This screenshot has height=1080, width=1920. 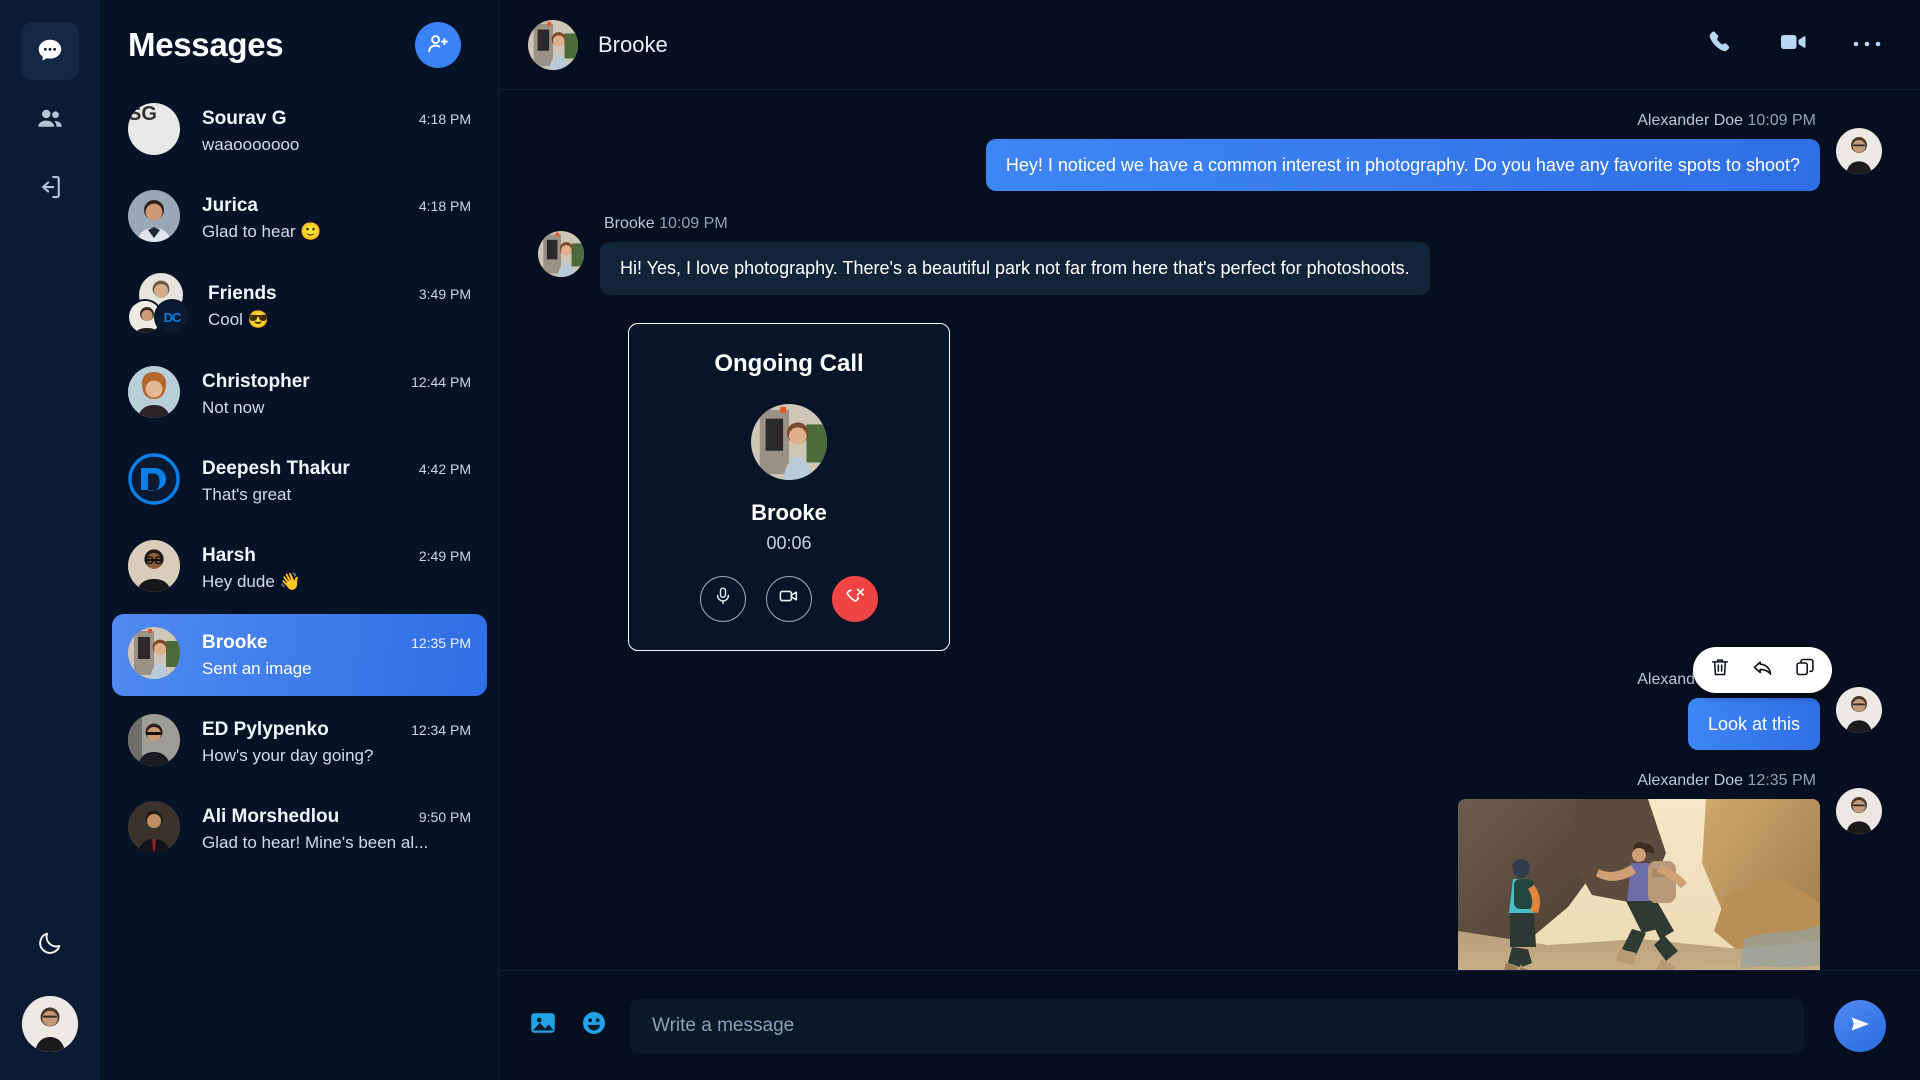 I want to click on message-hover-actions, so click(x=1762, y=669).